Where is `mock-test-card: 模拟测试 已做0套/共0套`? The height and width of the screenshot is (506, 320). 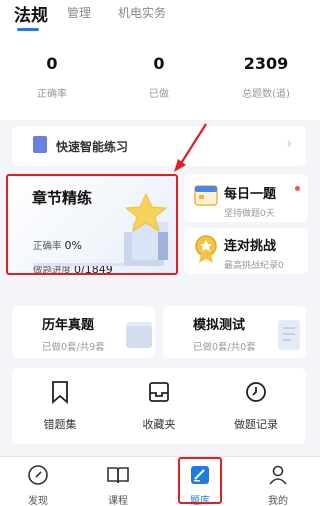
mock-test-card: 模拟测试 已做0套/共0套 is located at coordinates (234, 332).